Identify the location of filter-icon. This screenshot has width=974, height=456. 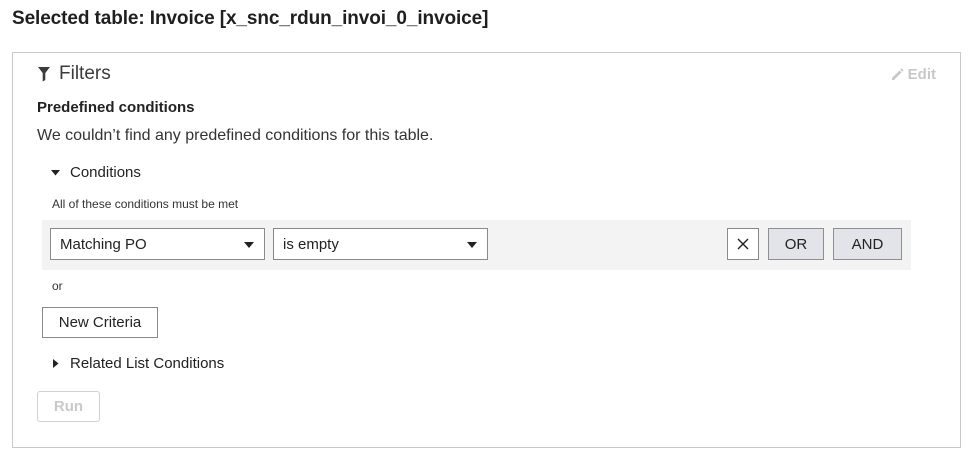
(44, 74).